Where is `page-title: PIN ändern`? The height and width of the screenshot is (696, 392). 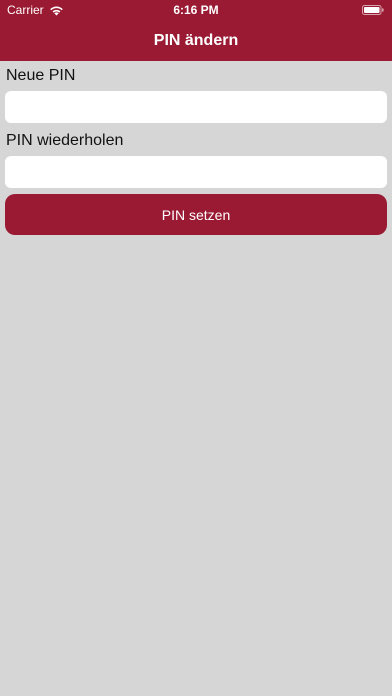
page-title: PIN ändern is located at coordinates (196, 40).